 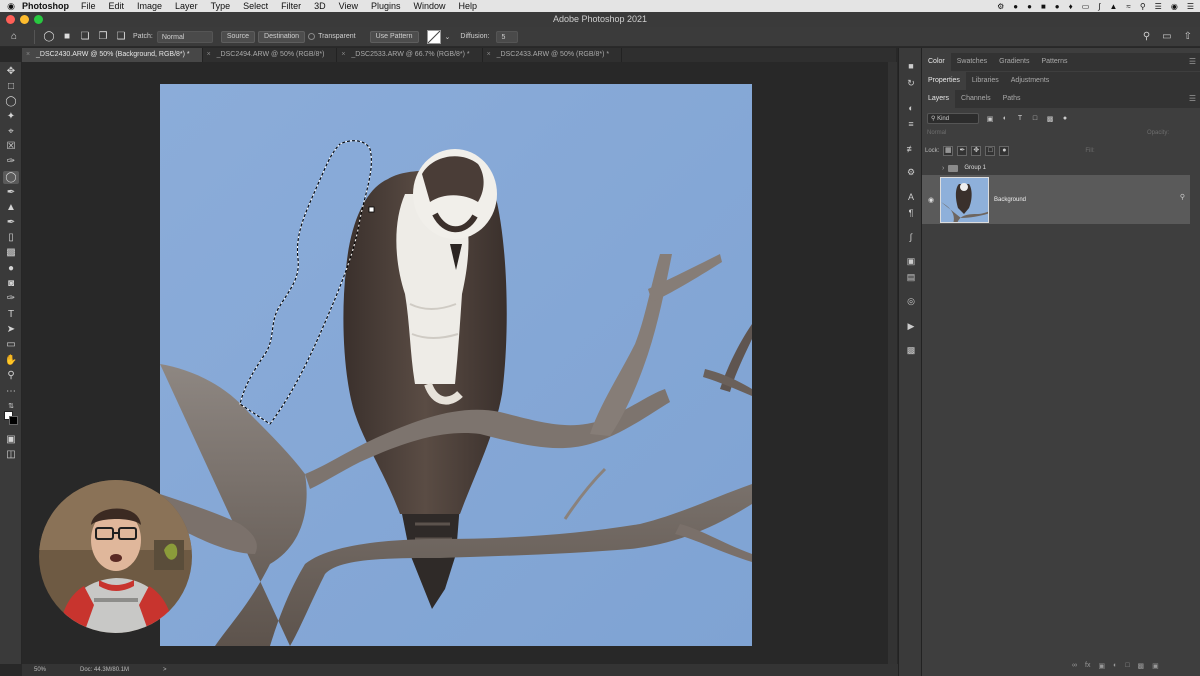 What do you see at coordinates (1035, 118) in the screenshot?
I see `shape-filter-icon: □` at bounding box center [1035, 118].